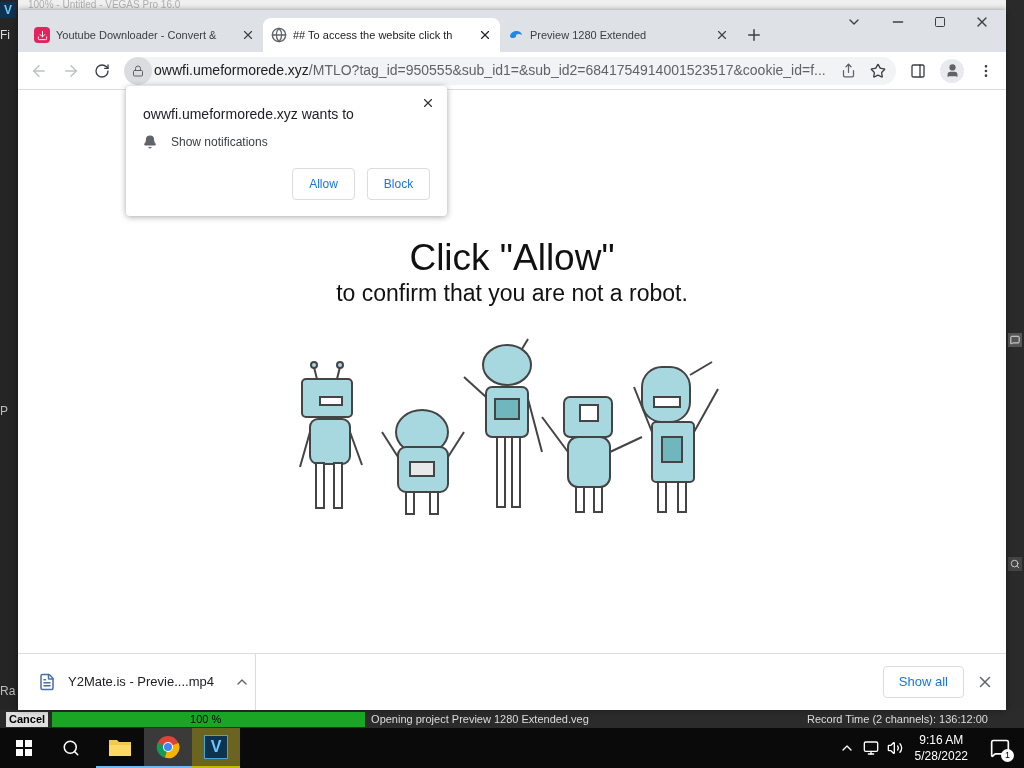  Describe the element at coordinates (206, 719) in the screenshot. I see `progress-label: 100 %` at that location.